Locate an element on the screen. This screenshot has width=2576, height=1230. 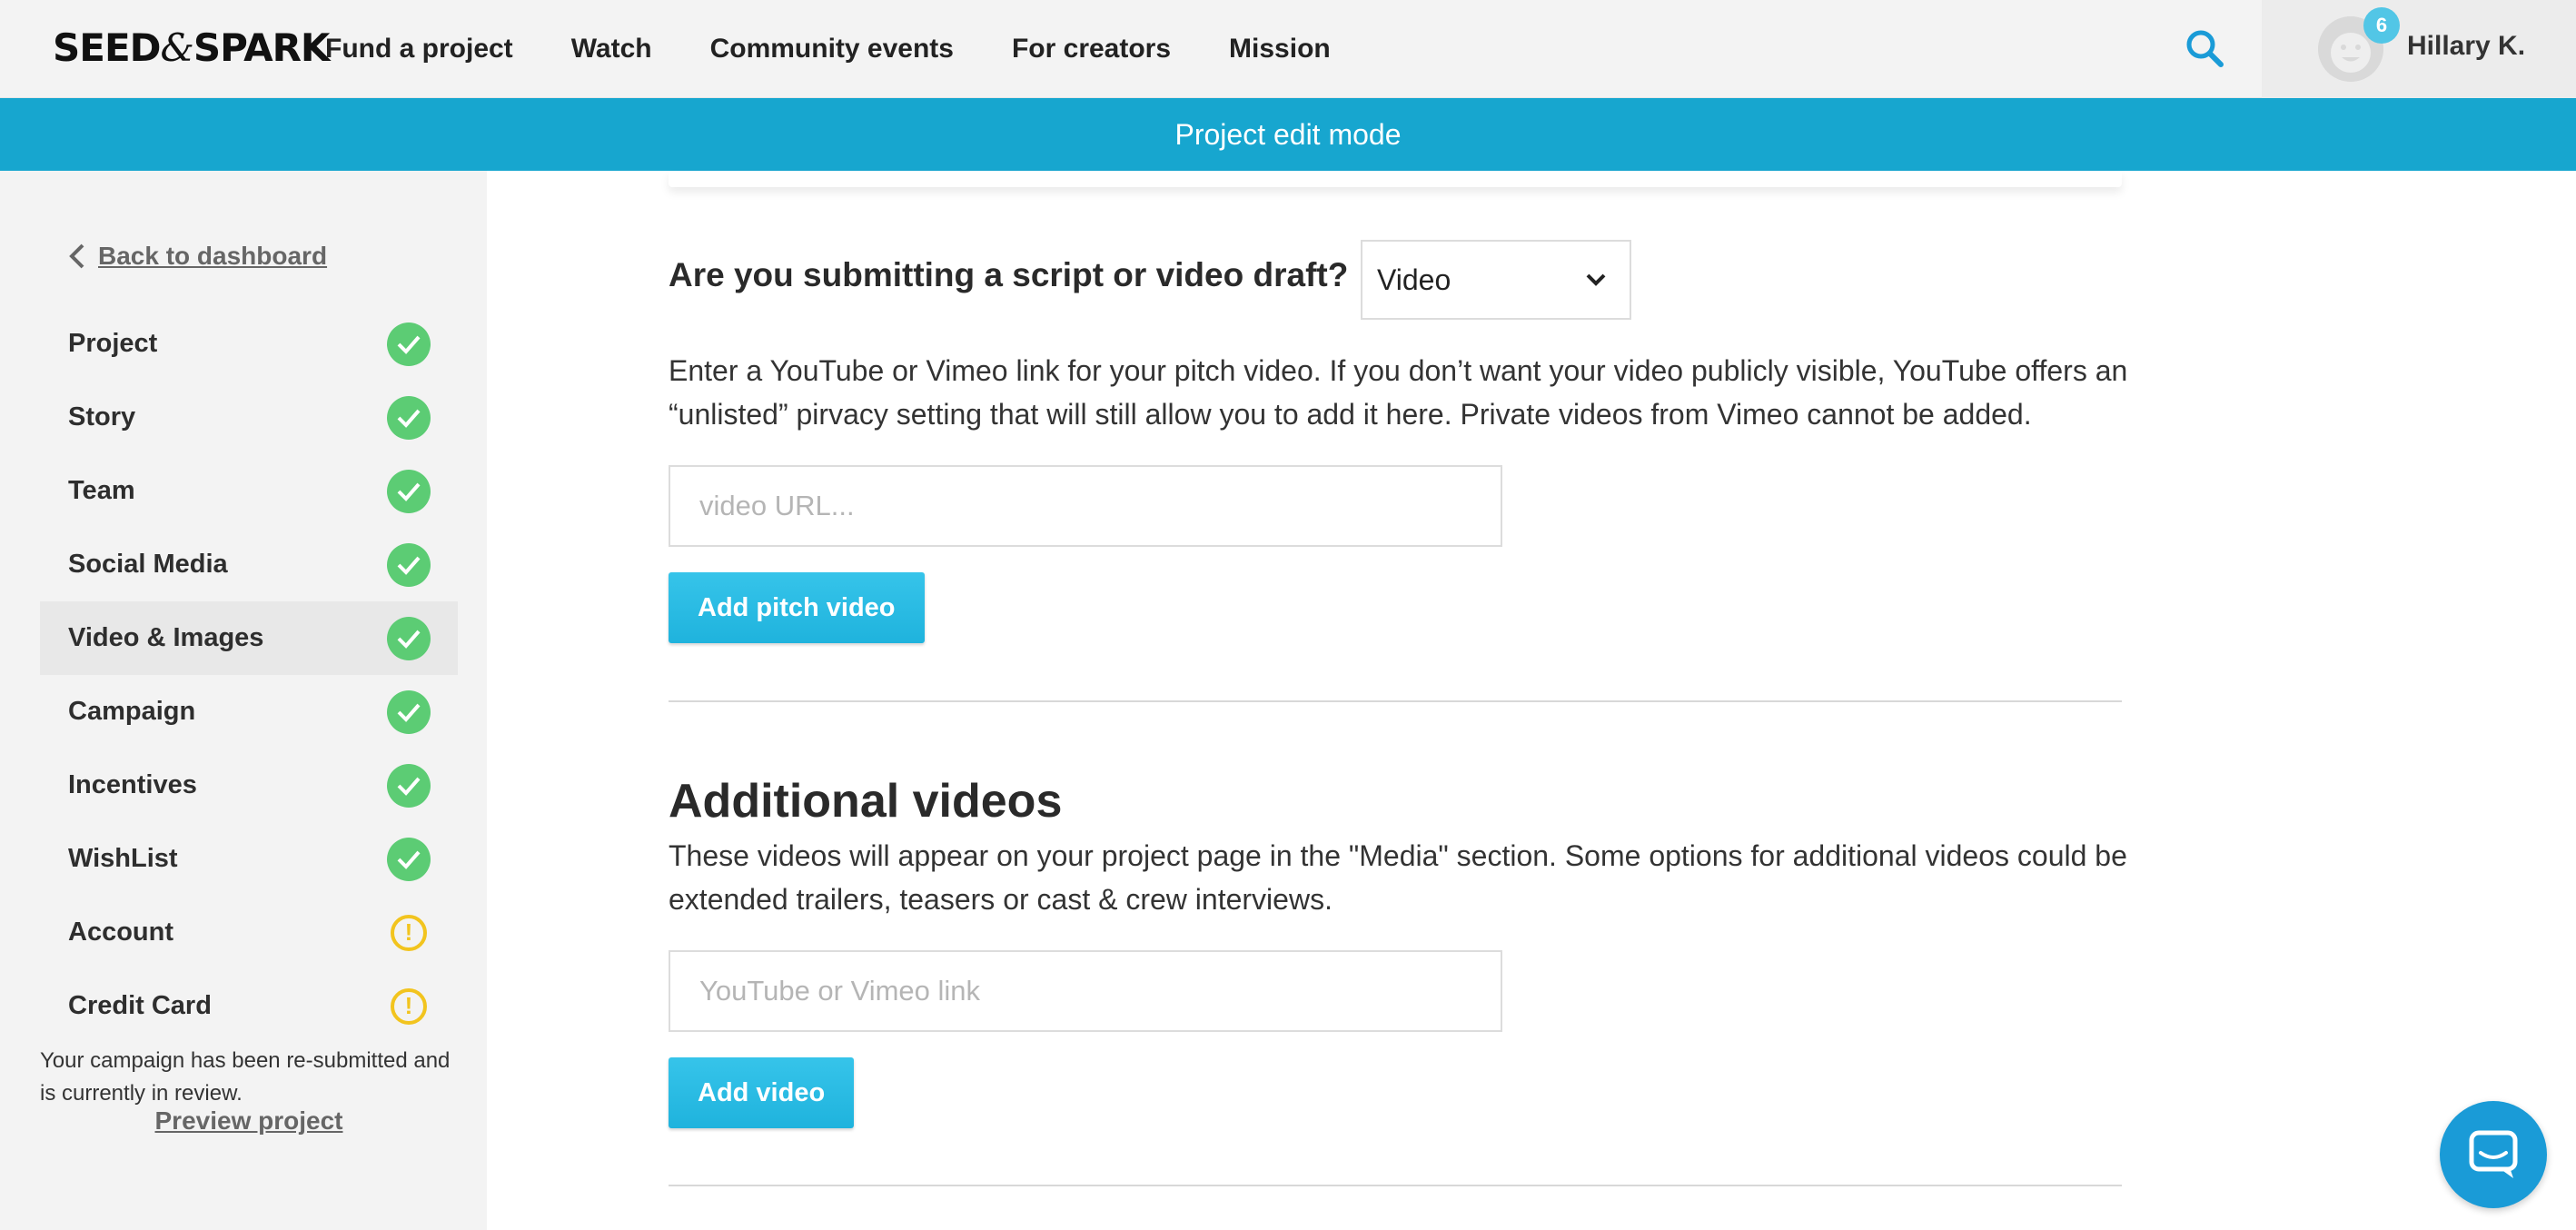
sidebar-item-video-images: Video & Images is located at coordinates (249, 638).